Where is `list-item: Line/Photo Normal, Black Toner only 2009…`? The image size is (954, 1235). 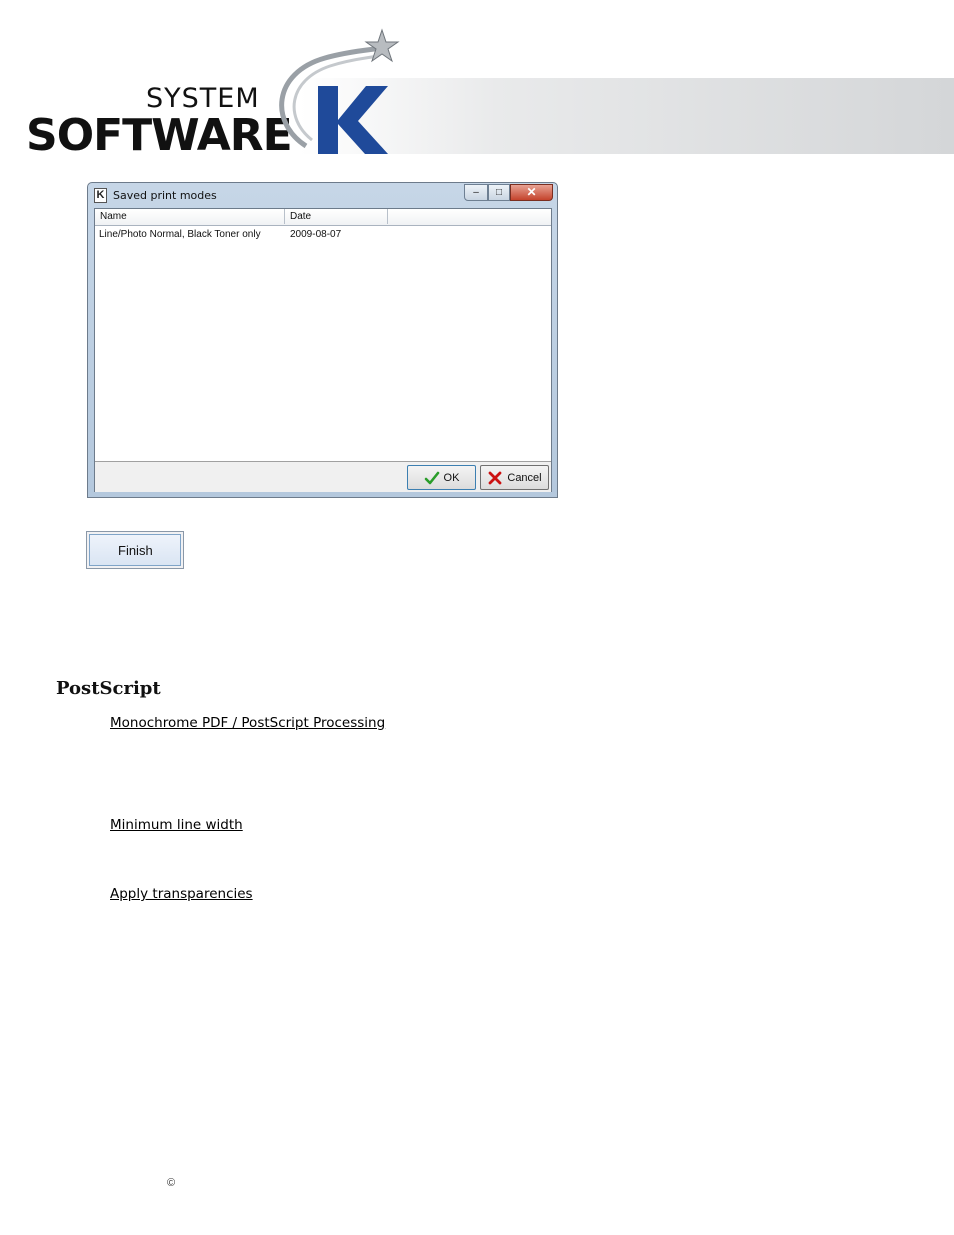
list-item: Line/Photo Normal, Black Toner only 2009… is located at coordinates (323, 234).